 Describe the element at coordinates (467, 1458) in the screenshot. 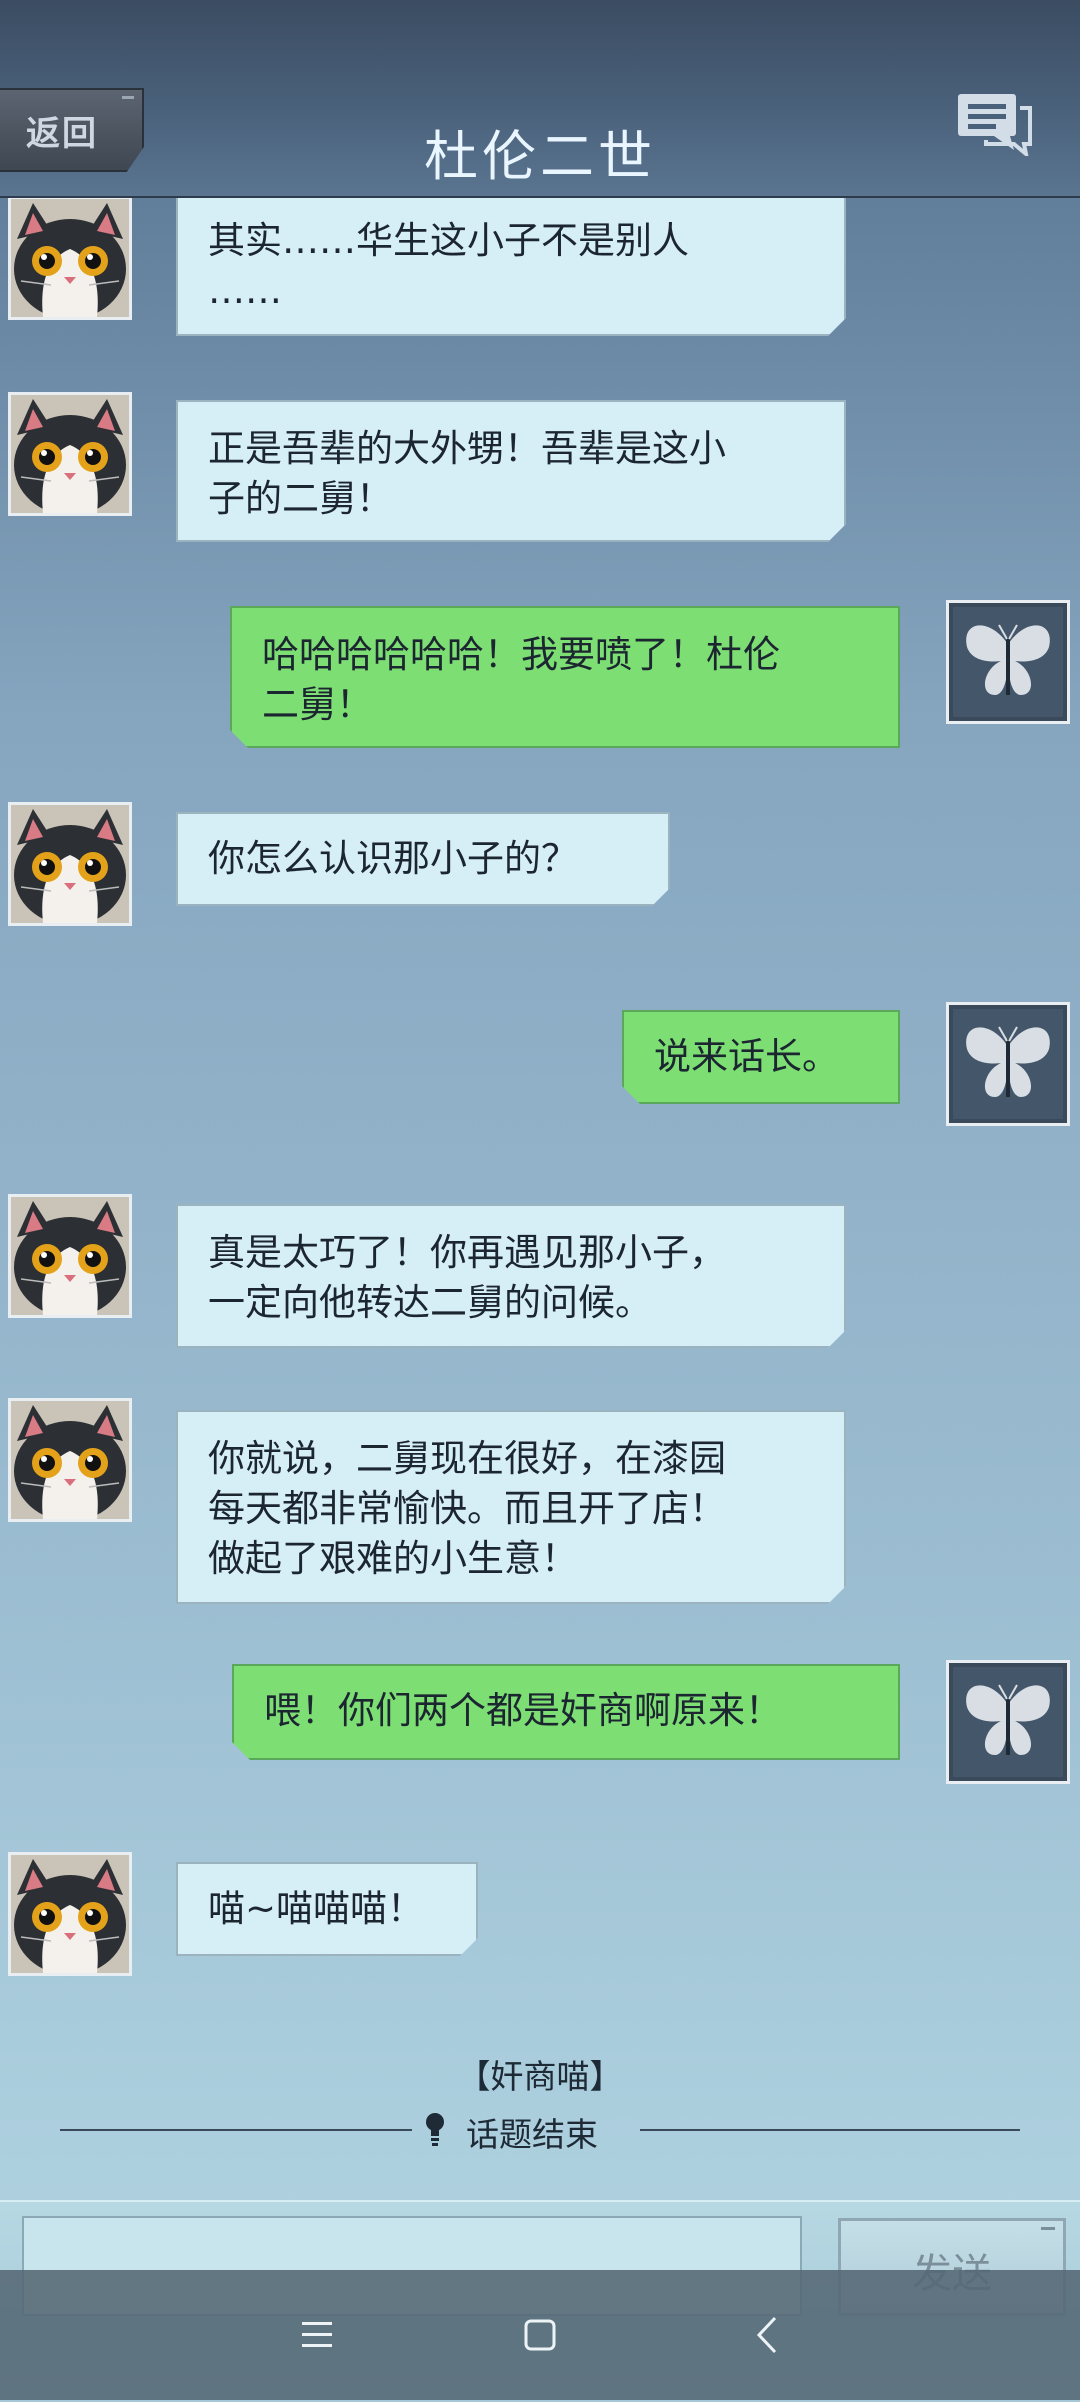

I see `message-line: 你就说，二舅现在很好，在漆园` at that location.